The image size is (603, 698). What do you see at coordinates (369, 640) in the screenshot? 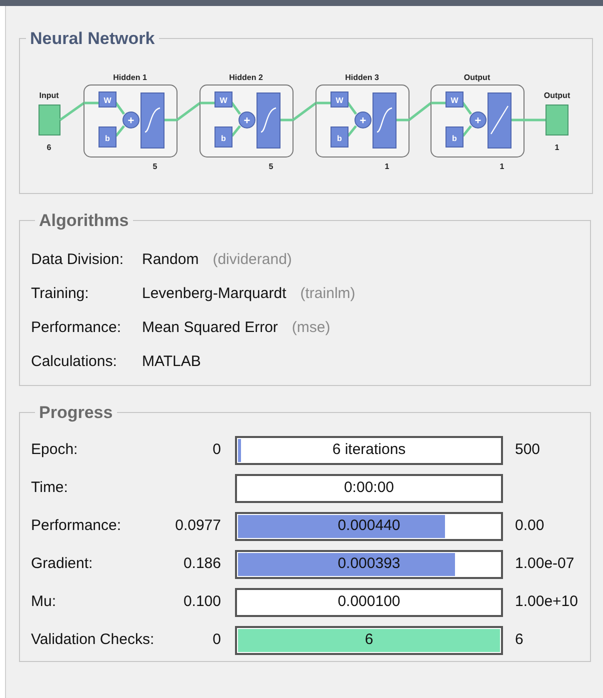
I see `bar-value: 6` at bounding box center [369, 640].